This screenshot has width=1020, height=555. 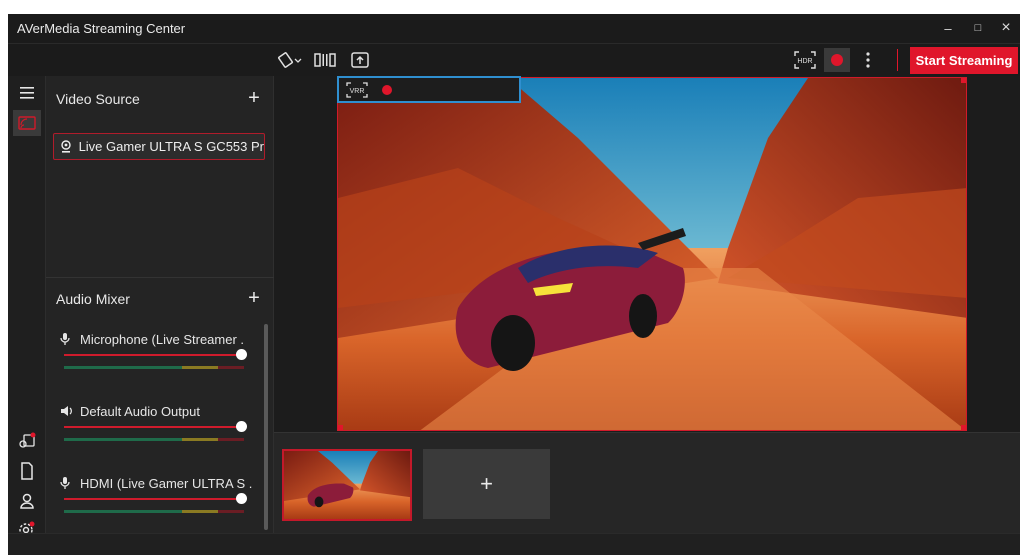 I want to click on user-icon, so click(x=27, y=501).